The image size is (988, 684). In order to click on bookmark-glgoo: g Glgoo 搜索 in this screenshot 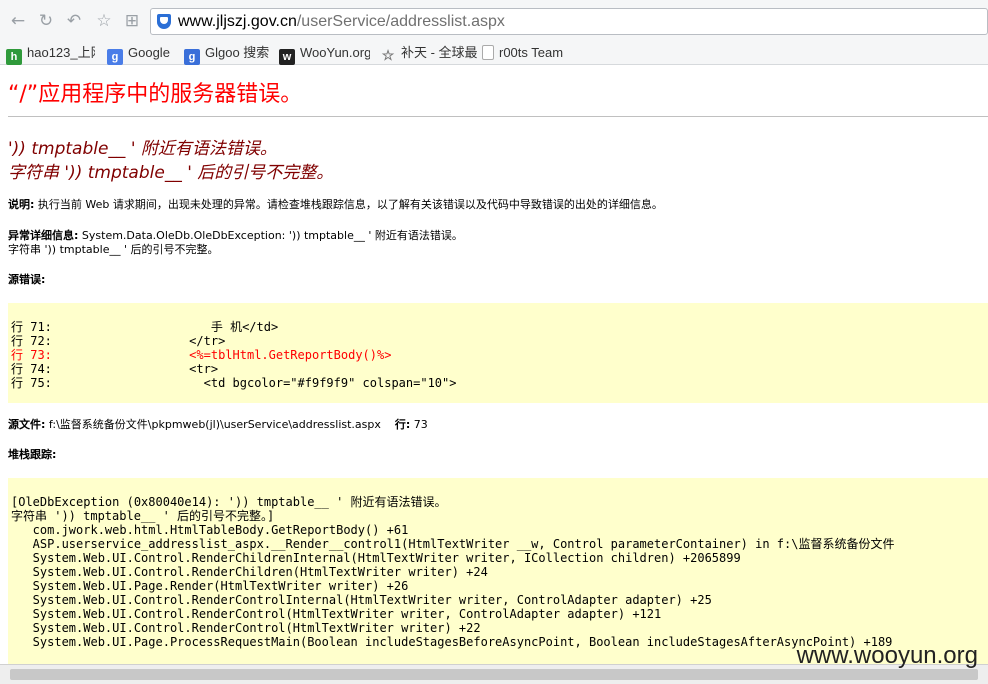, I will do `click(227, 54)`.